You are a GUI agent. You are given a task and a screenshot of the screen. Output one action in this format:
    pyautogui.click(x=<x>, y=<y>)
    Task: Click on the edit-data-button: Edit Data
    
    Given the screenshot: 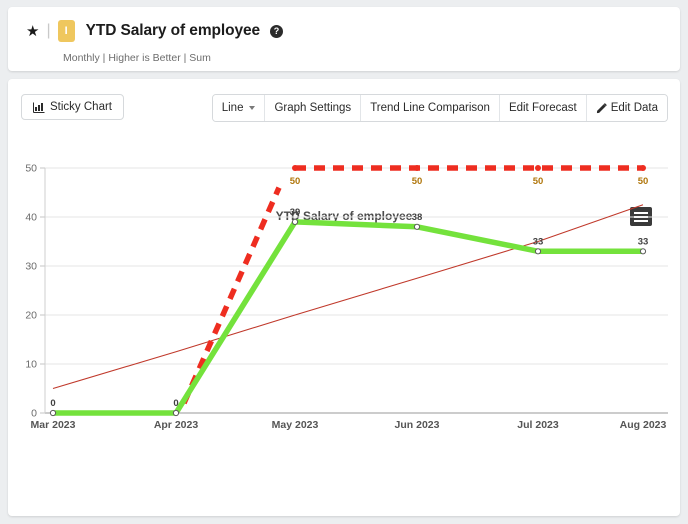 What is the action you would take?
    pyautogui.click(x=626, y=108)
    